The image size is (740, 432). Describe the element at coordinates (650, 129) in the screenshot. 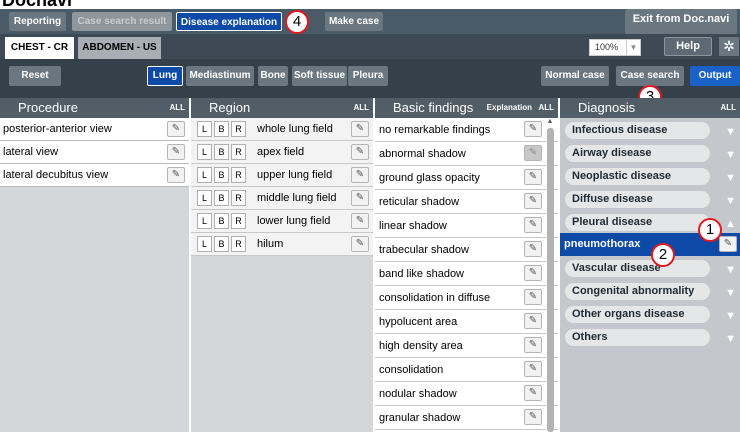

I see `diagnosis-category: Infectious disease ▼` at that location.